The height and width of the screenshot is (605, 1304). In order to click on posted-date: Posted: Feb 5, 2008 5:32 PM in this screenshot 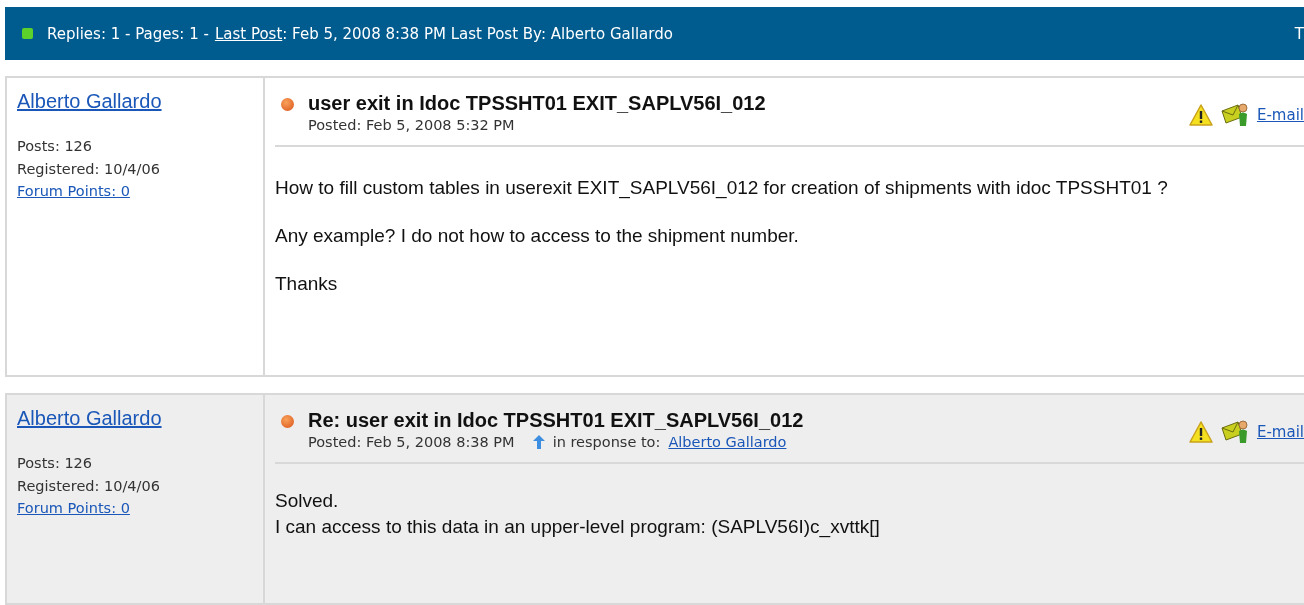, I will do `click(411, 125)`.